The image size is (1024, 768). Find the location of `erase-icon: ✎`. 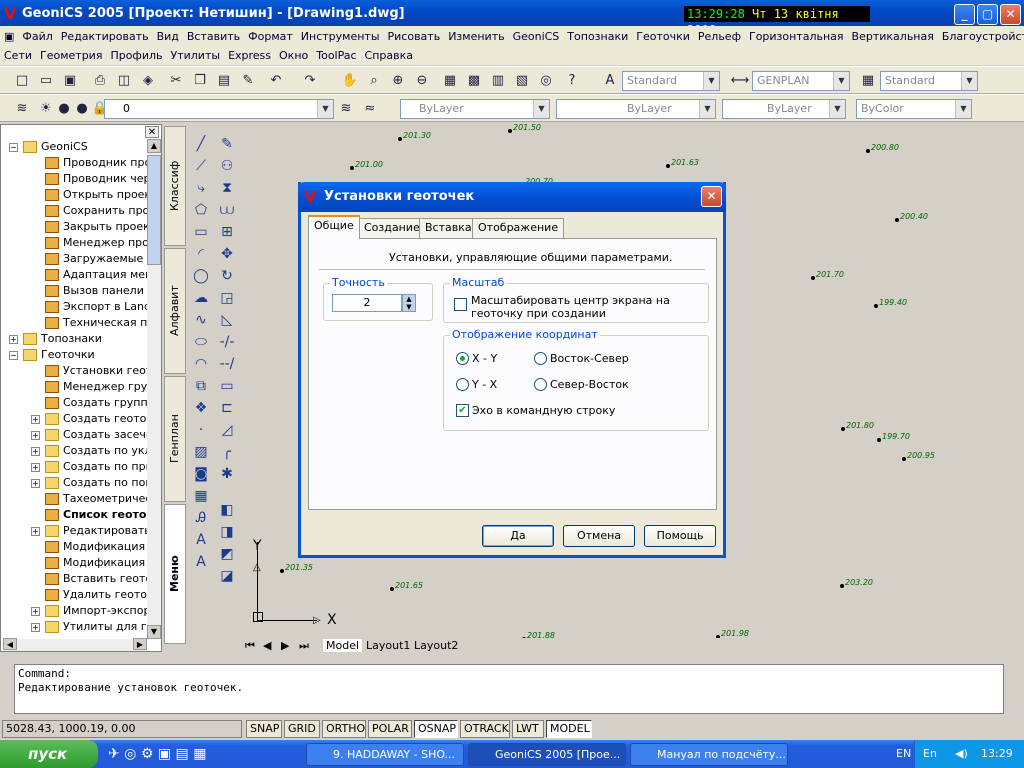

erase-icon: ✎ is located at coordinates (227, 144).